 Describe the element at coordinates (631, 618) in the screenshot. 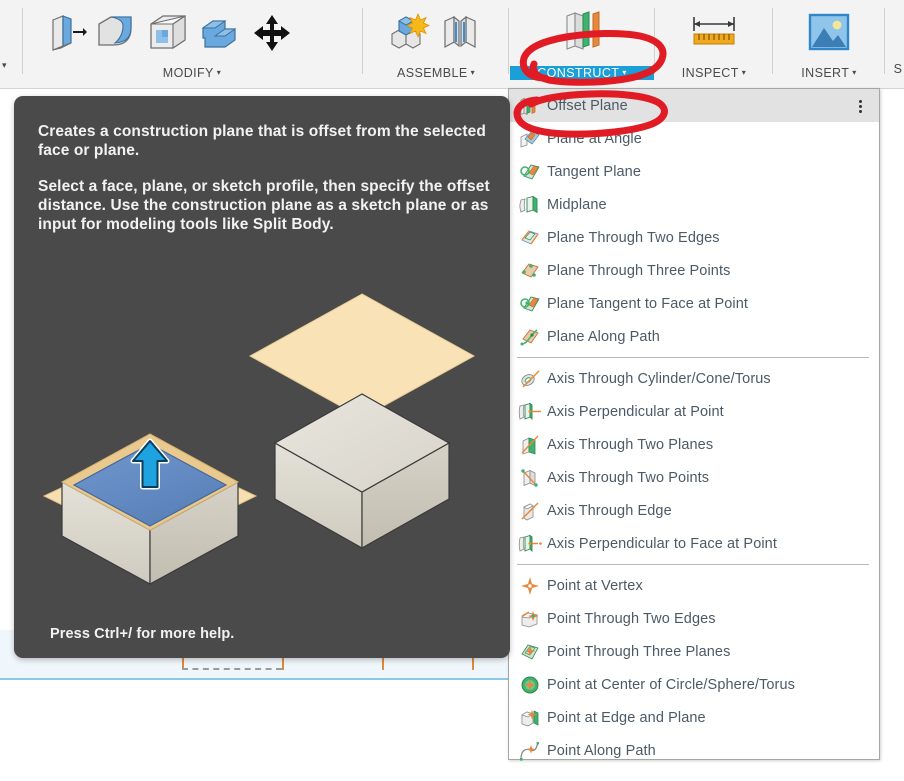

I see `menu-item-label: Point Through Two Edges` at that location.